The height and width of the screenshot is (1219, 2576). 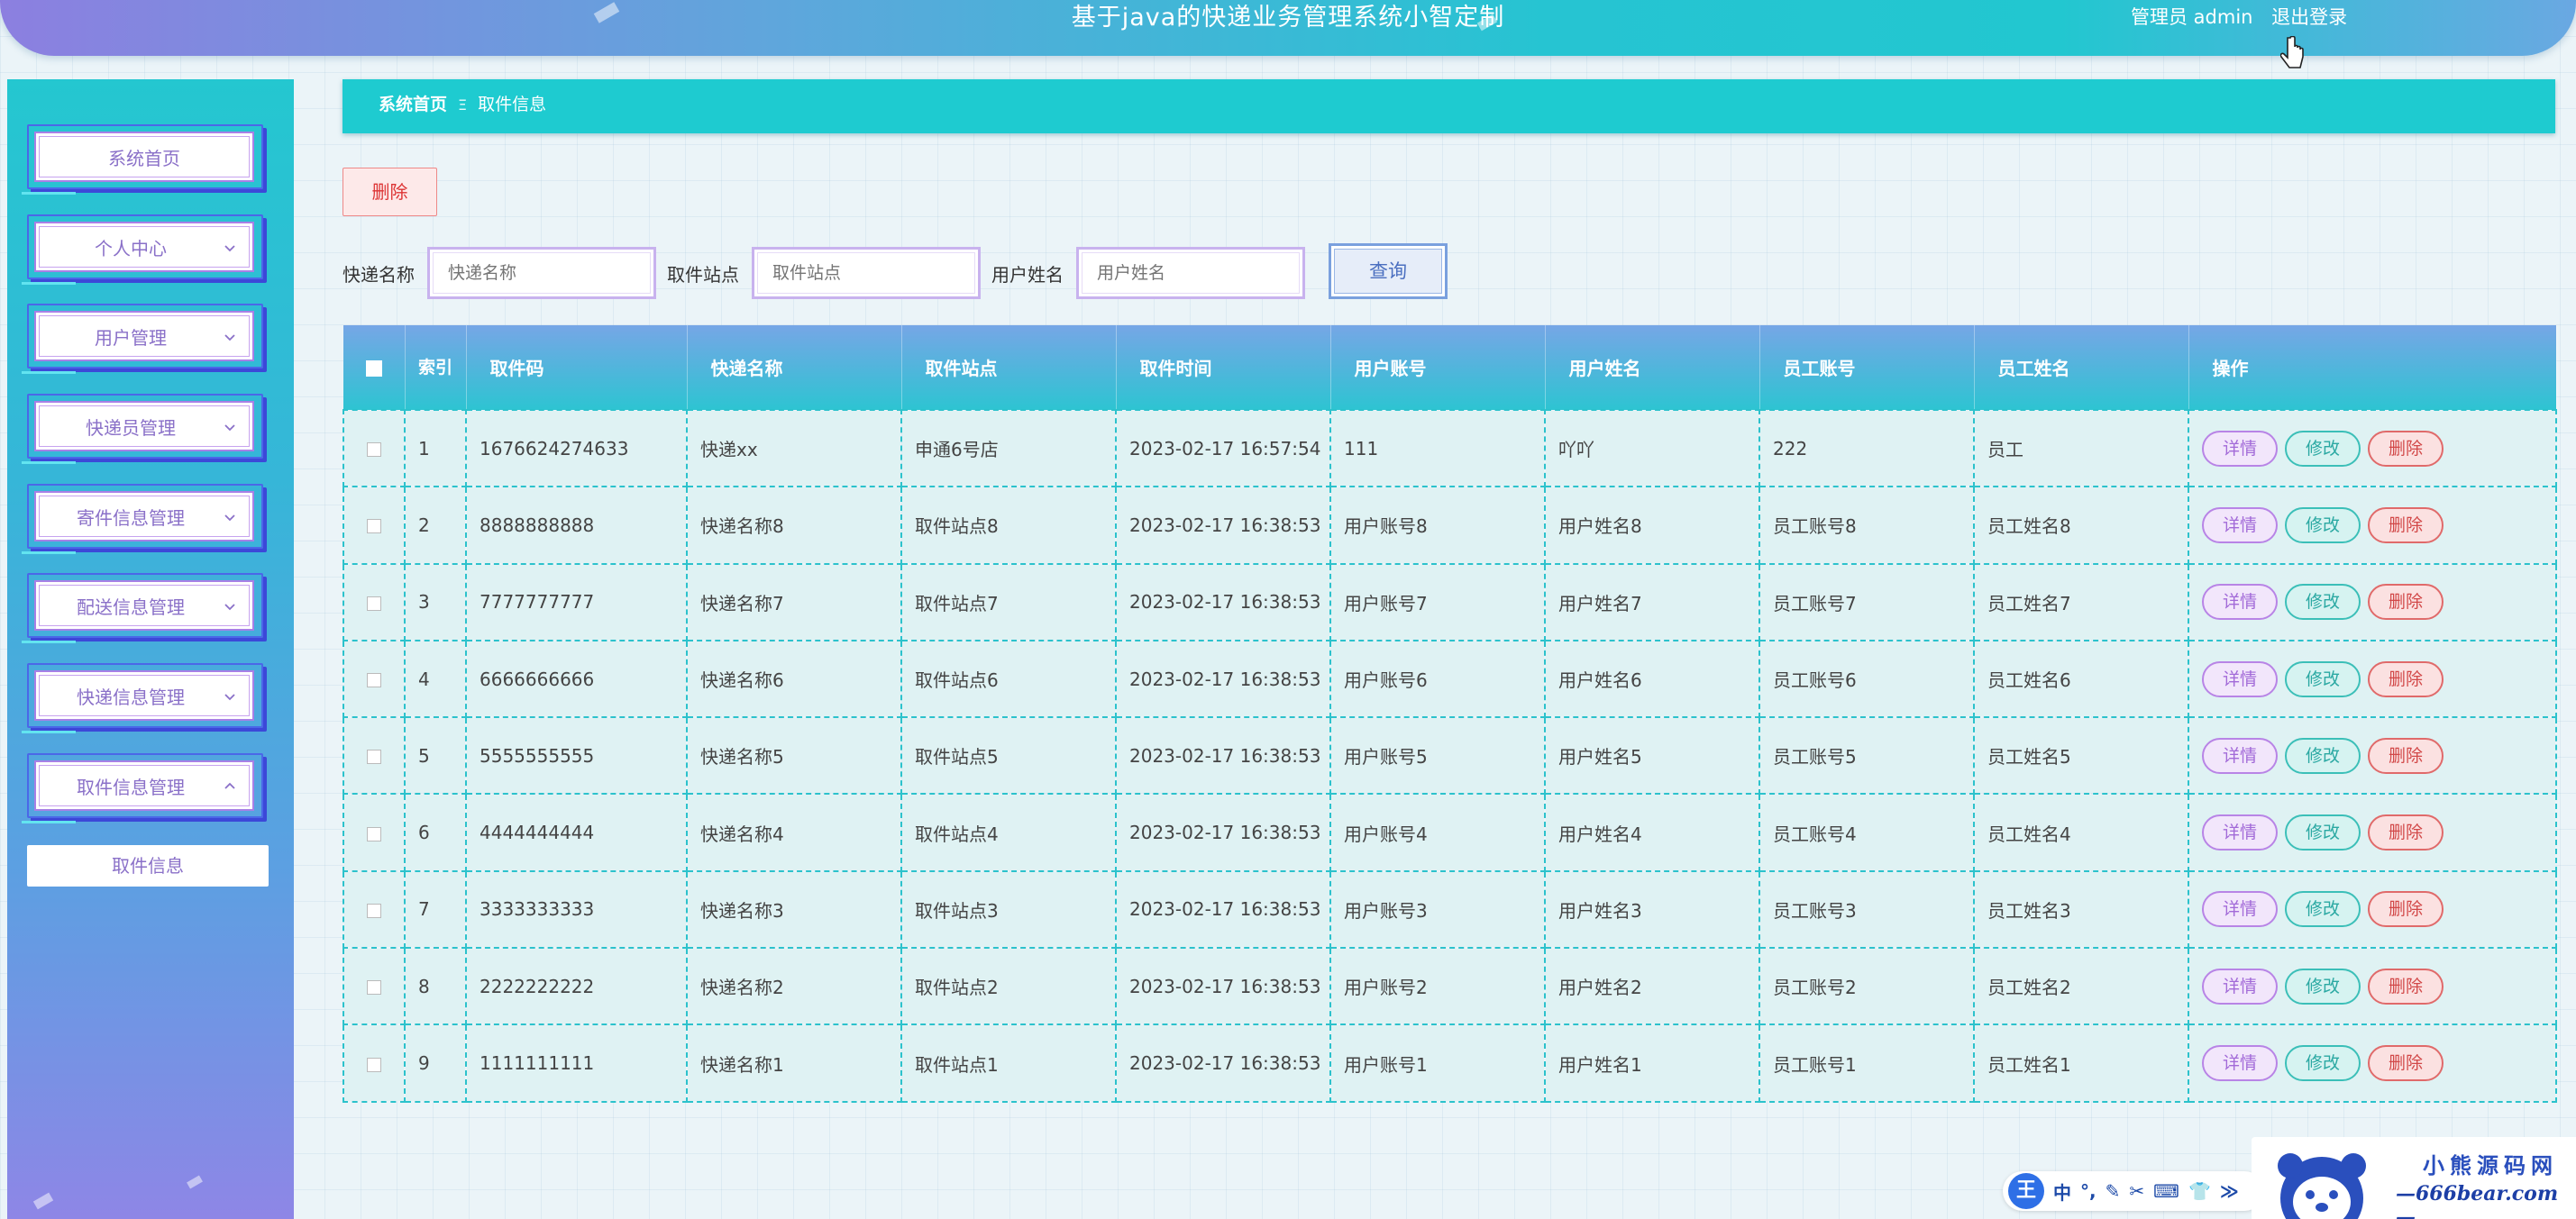 I want to click on express-name-input, so click(x=541, y=273).